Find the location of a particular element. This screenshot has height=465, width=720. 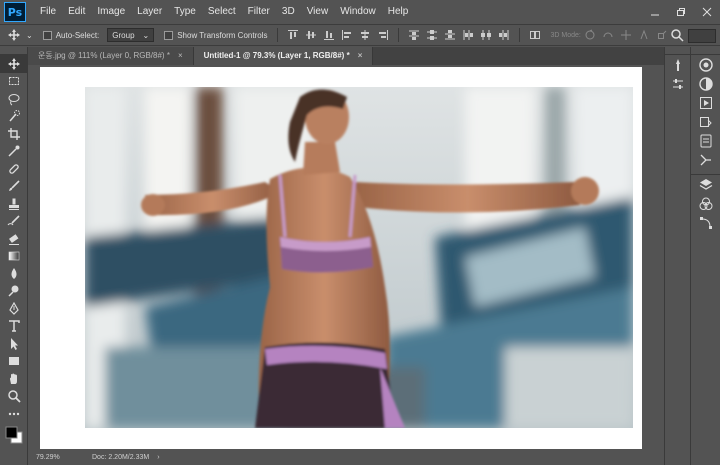

type-tool is located at coordinates (14, 327).